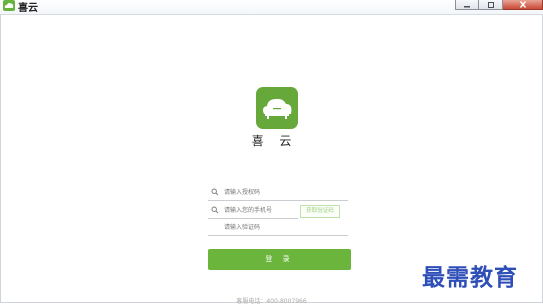  What do you see at coordinates (28, 8) in the screenshot?
I see `window-title: 喜云` at bounding box center [28, 8].